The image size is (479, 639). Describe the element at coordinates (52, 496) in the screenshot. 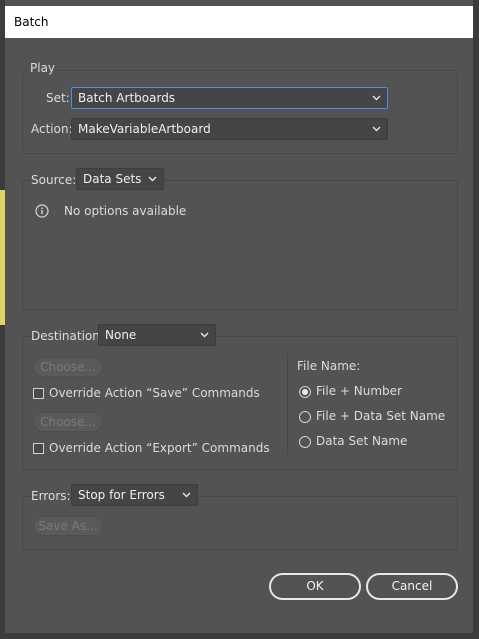

I see `errors-label: Errors:` at that location.